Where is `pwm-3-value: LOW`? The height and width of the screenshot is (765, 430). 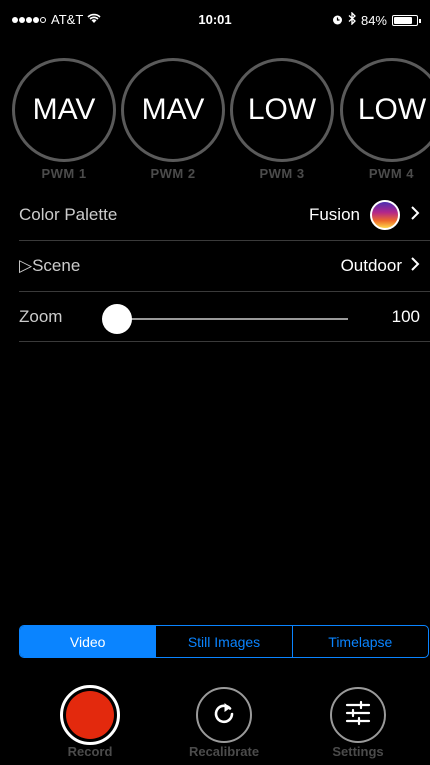
pwm-3-value: LOW is located at coordinates (282, 109).